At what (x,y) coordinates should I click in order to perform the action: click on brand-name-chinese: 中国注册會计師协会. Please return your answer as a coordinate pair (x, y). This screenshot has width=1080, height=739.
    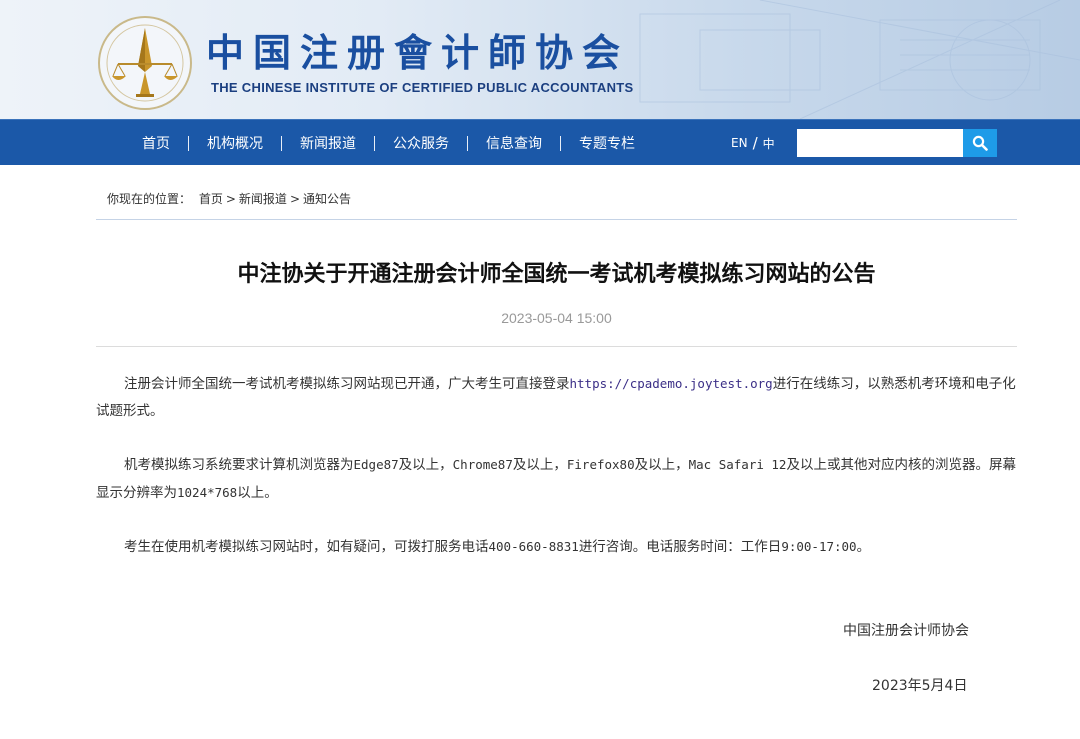
    Looking at the image, I should click on (418, 52).